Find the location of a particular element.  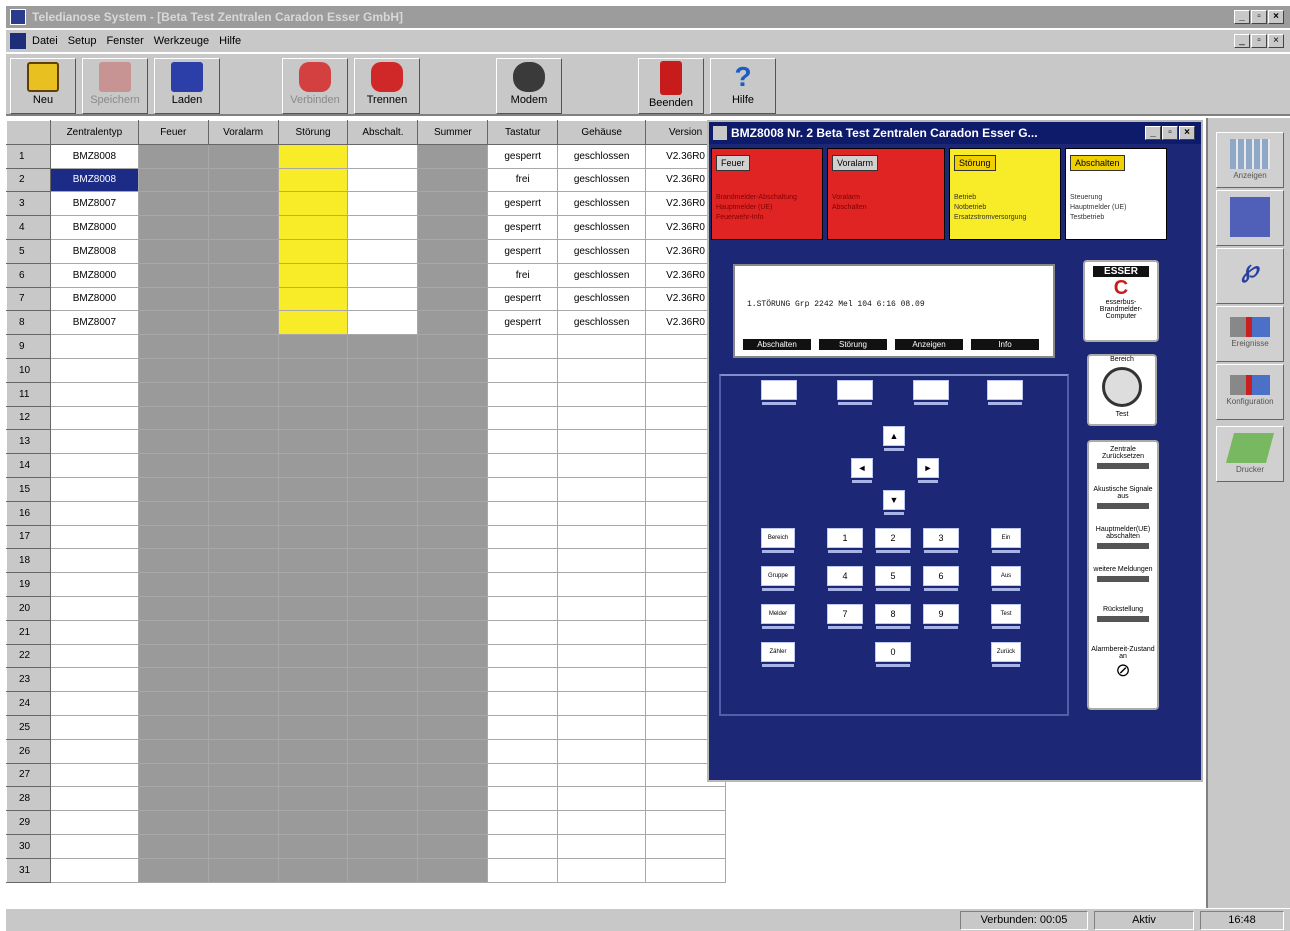

key-7: 7 is located at coordinates (845, 616).